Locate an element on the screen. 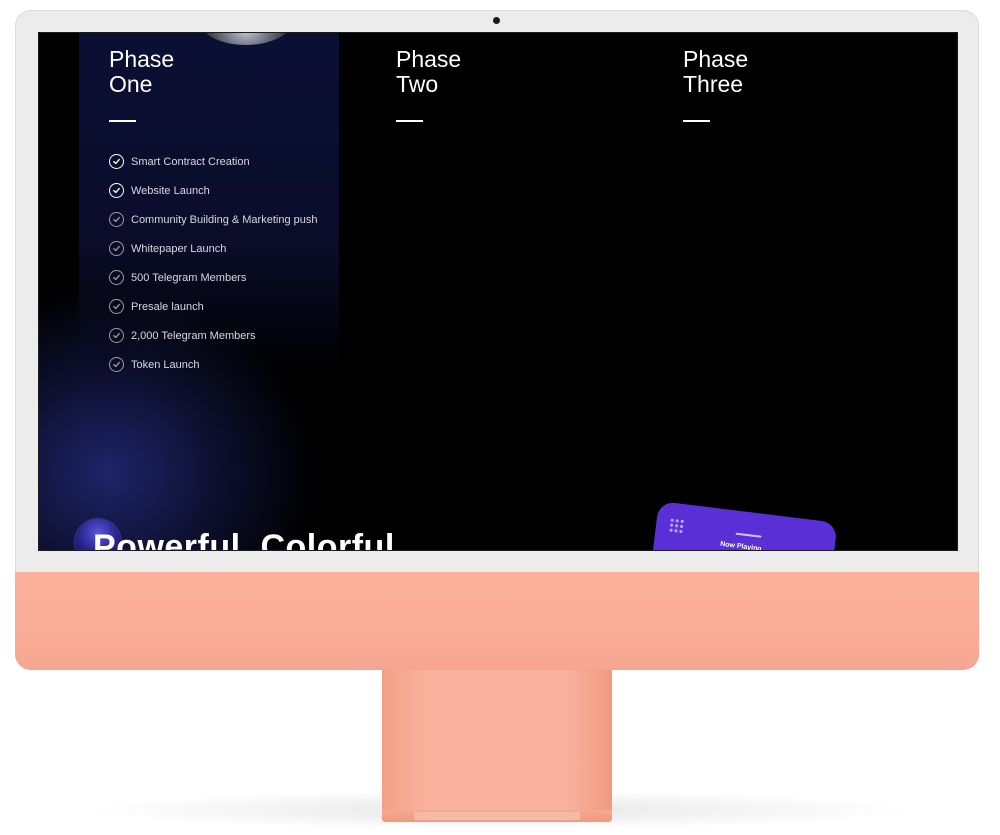 The image size is (1000, 835). phase-one-divider is located at coordinates (122, 121).